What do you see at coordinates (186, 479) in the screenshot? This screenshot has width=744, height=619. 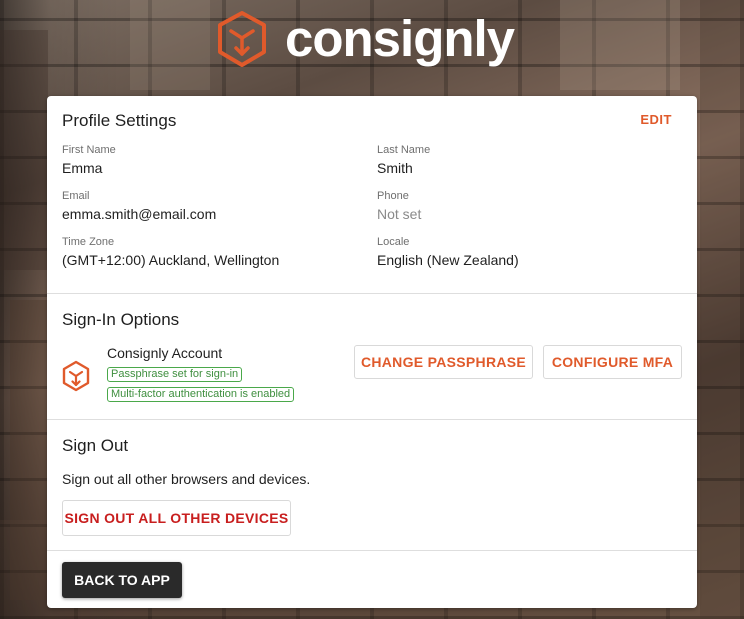 I see `sign-out-description: Sign out all other browsers and devices.` at bounding box center [186, 479].